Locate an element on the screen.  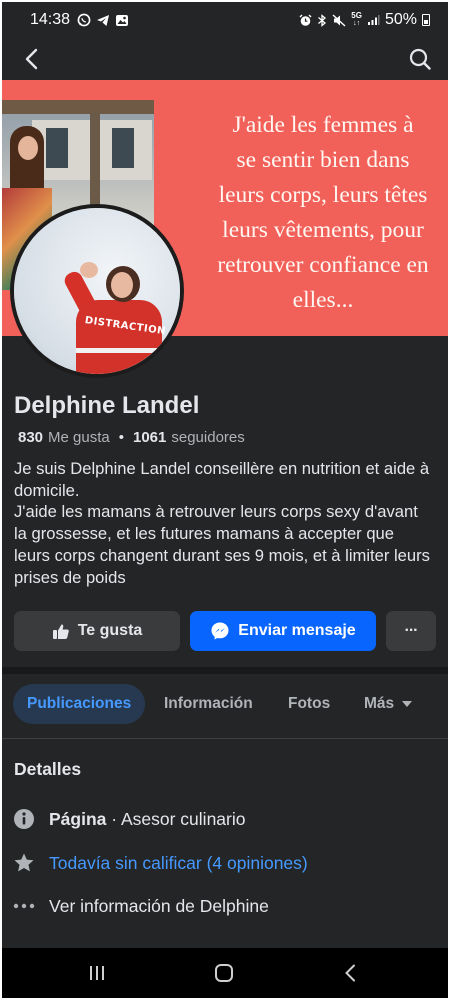
messenger-icon is located at coordinates (220, 631).